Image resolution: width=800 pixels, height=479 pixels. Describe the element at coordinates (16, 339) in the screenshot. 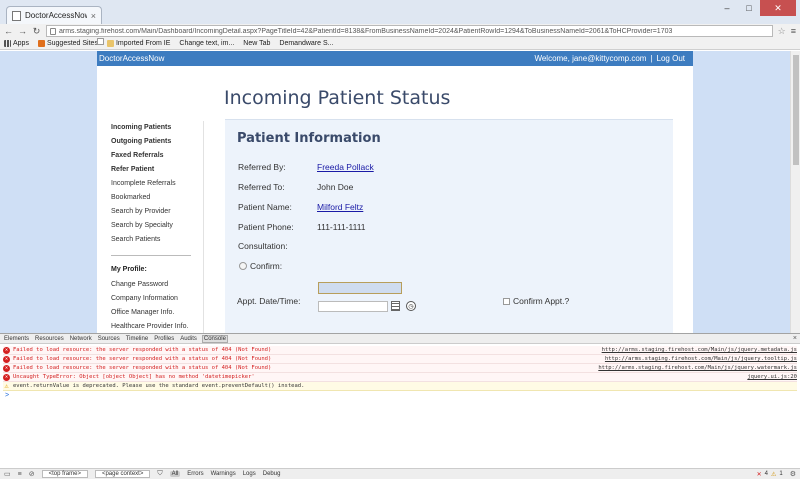

I see `tab-elements: Elements` at that location.